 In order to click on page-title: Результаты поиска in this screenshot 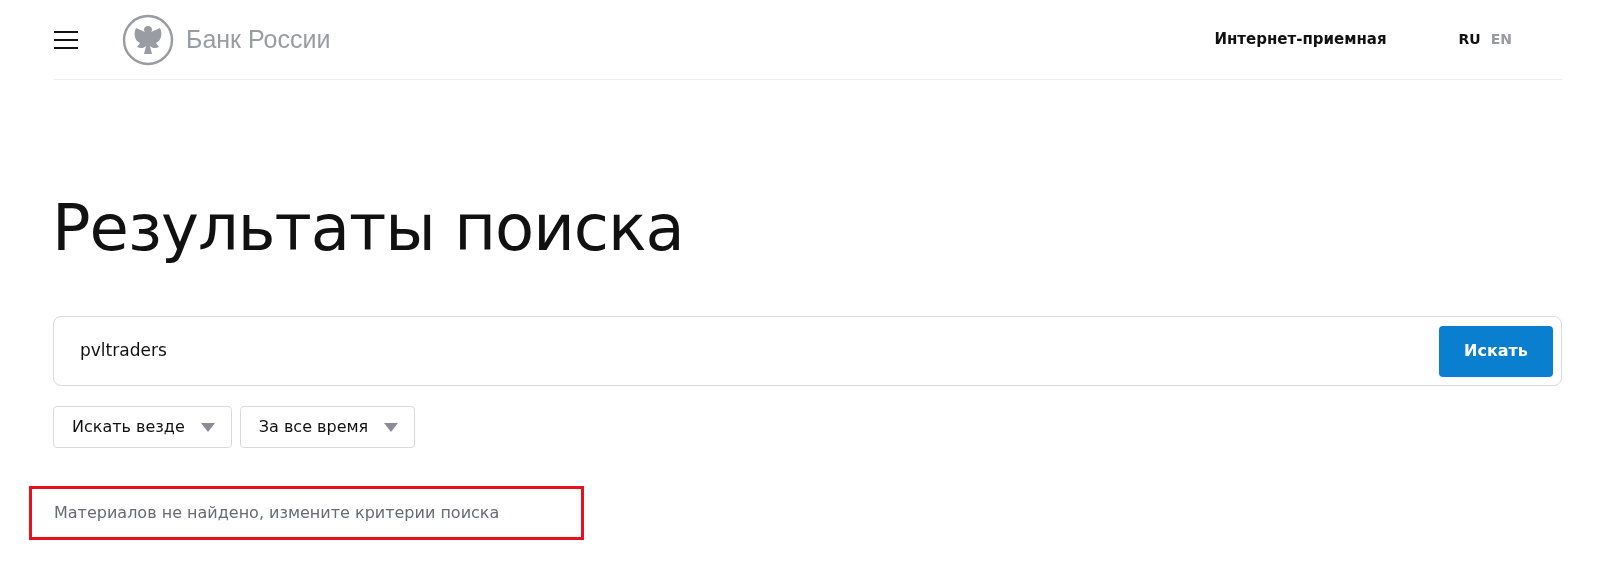, I will do `click(368, 228)`.